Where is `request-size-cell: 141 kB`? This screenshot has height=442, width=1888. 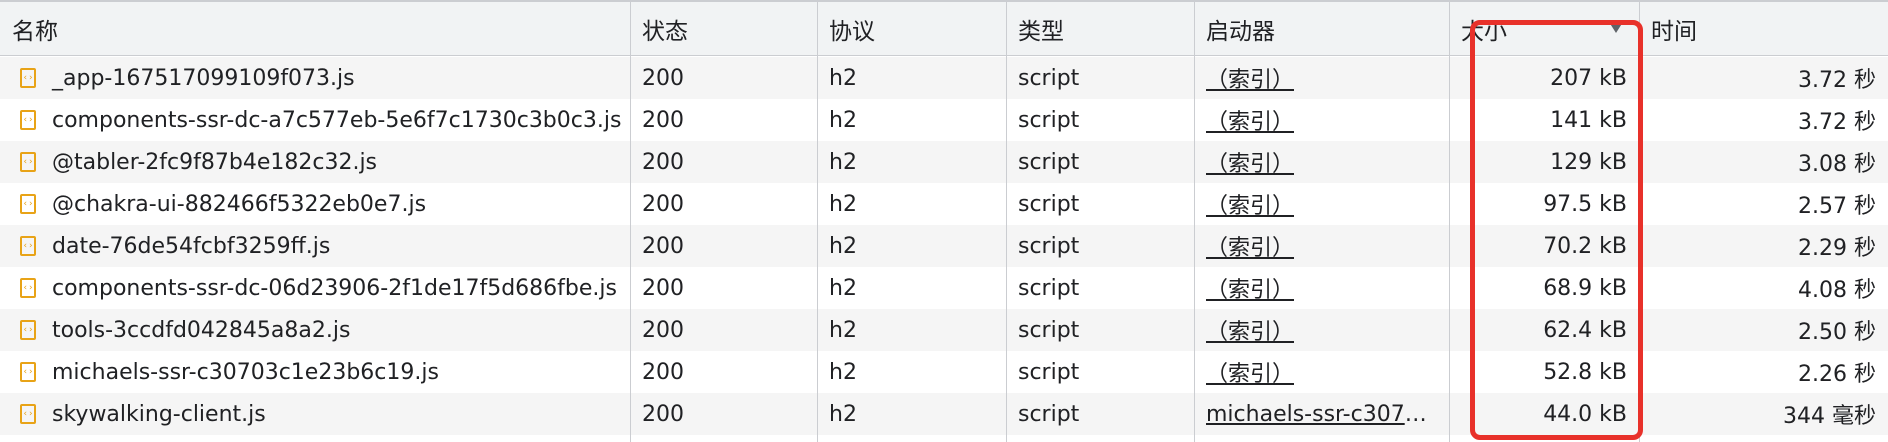
request-size-cell: 141 kB is located at coordinates (1544, 120).